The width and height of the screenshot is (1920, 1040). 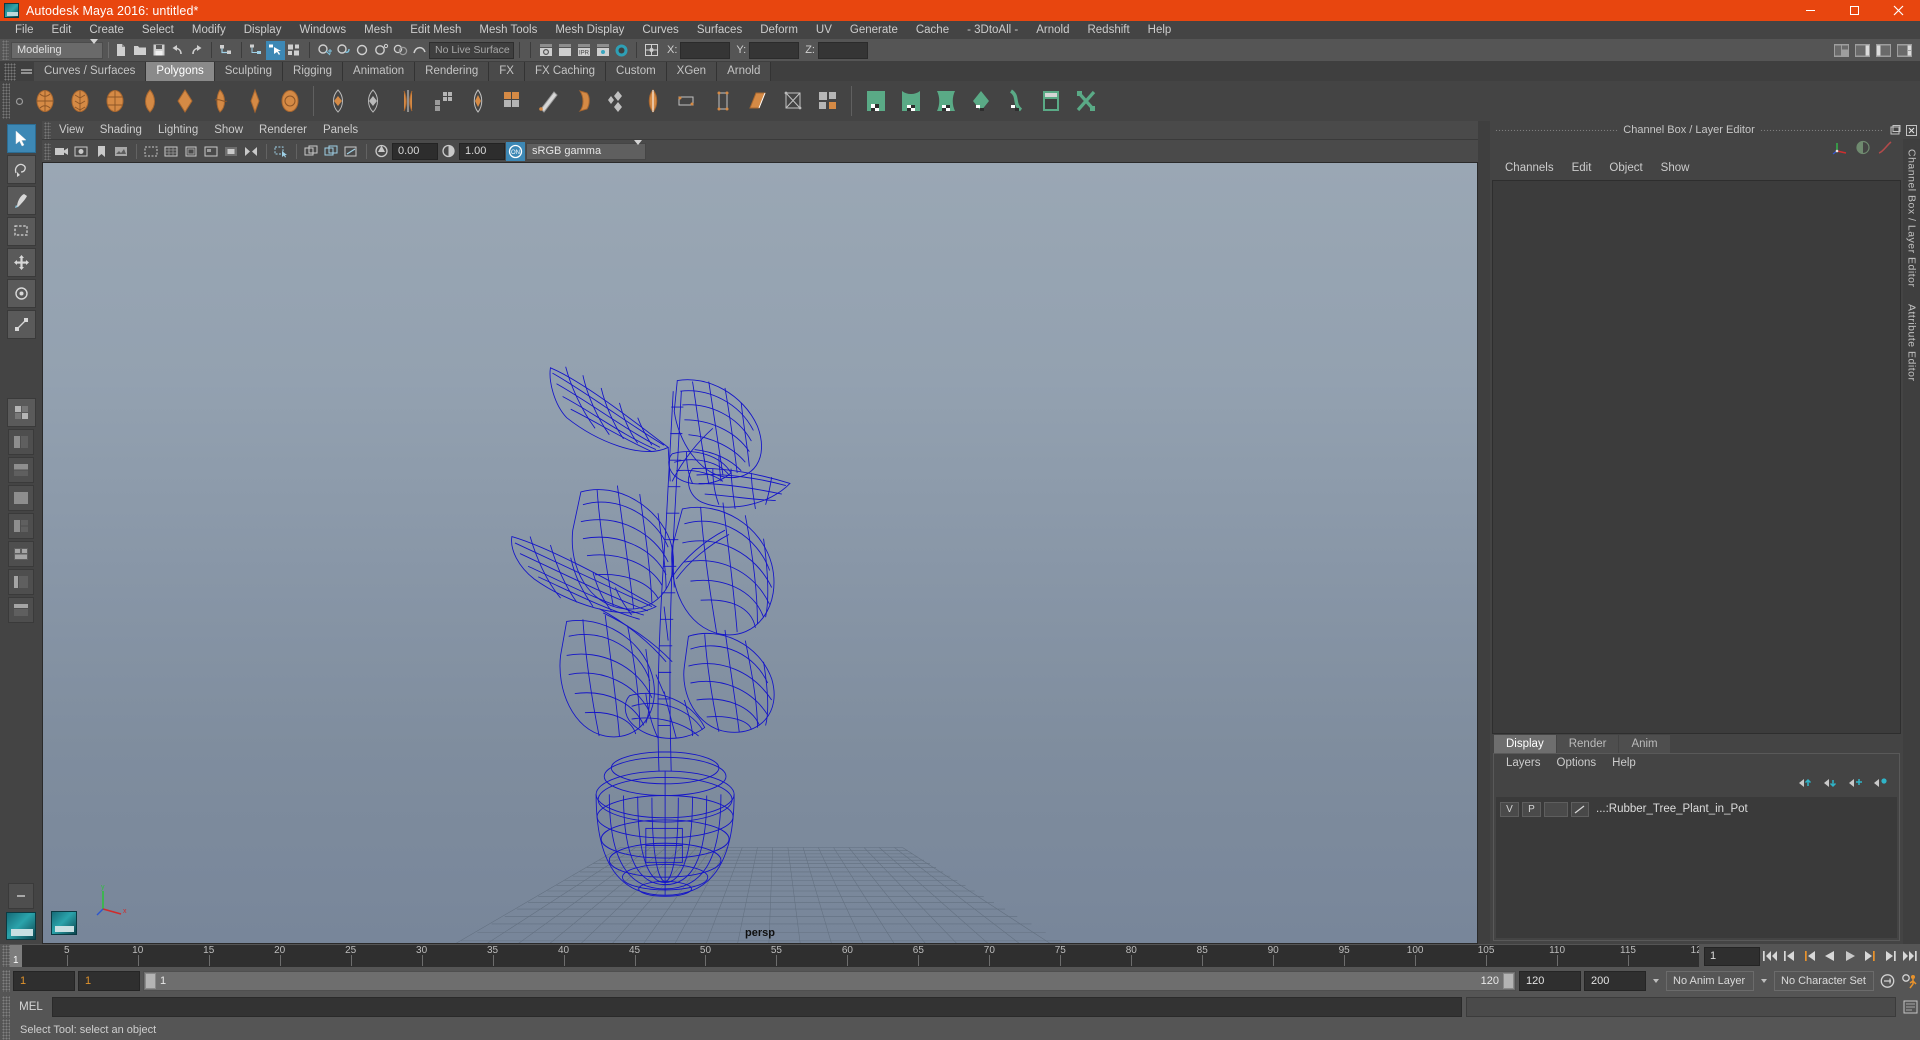 I want to click on layer-menu-layers: Layers, so click(x=1523, y=763).